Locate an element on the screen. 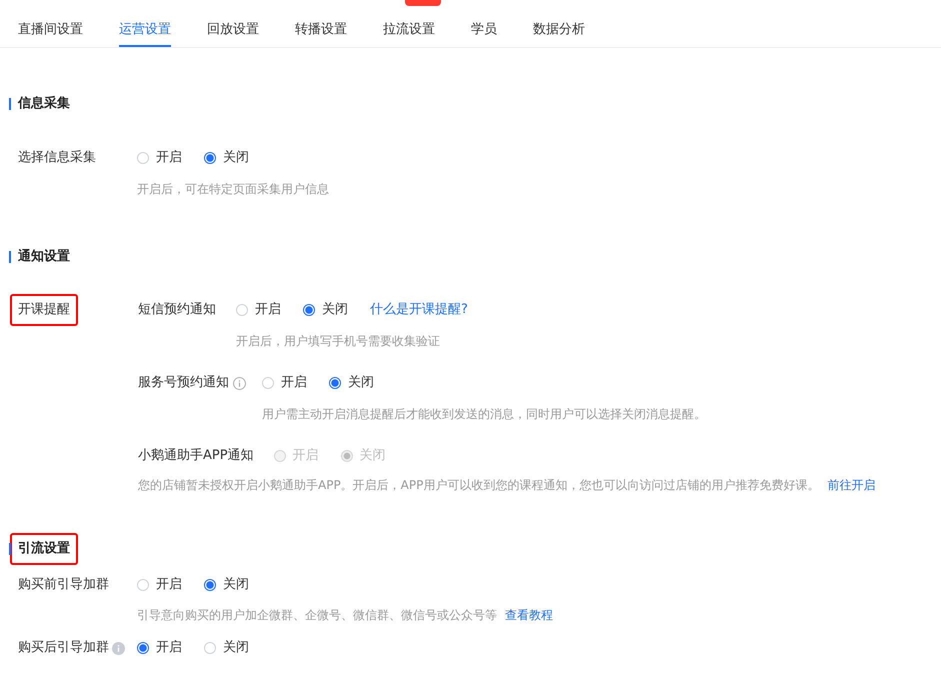 This screenshot has height=676, width=941. group-label: 开课提醒 is located at coordinates (44, 310).